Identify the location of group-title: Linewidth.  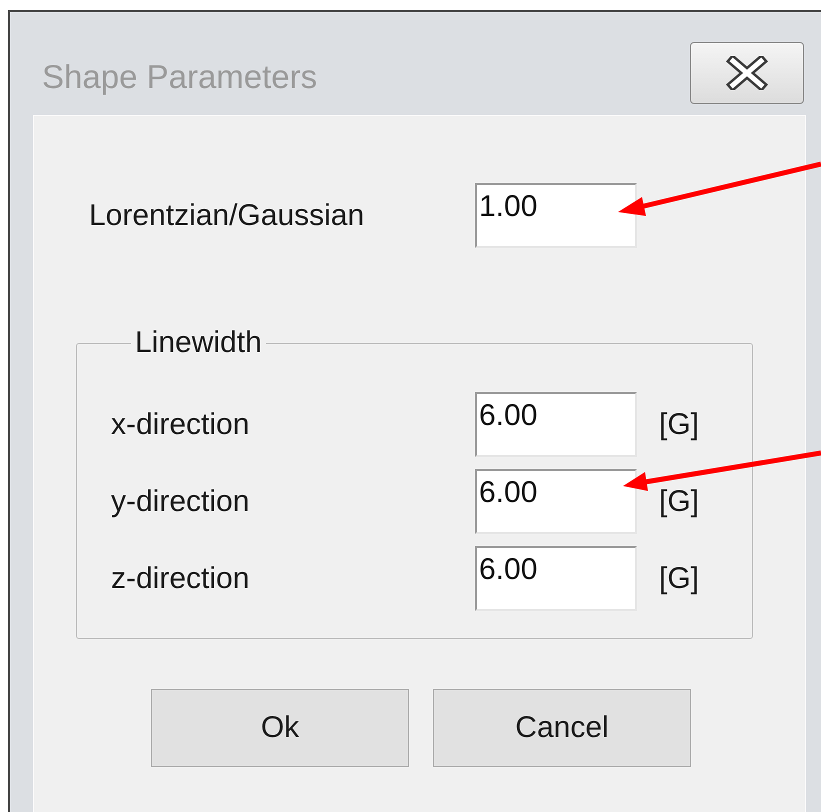
(198, 343).